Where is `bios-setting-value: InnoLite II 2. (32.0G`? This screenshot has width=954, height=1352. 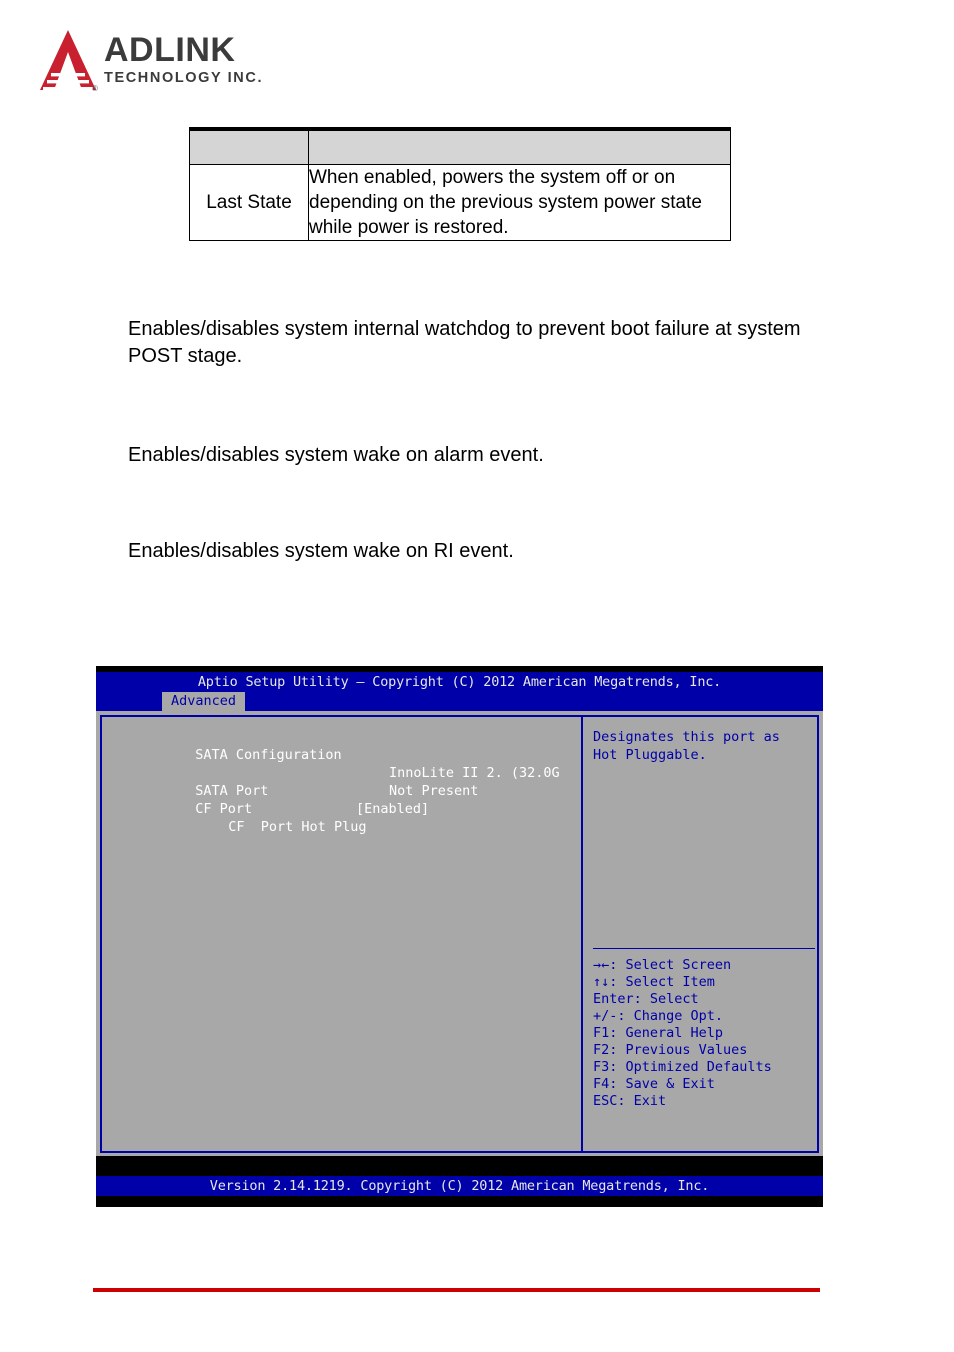
bios-setting-value: InnoLite II 2. (32.0G is located at coordinates (474, 773).